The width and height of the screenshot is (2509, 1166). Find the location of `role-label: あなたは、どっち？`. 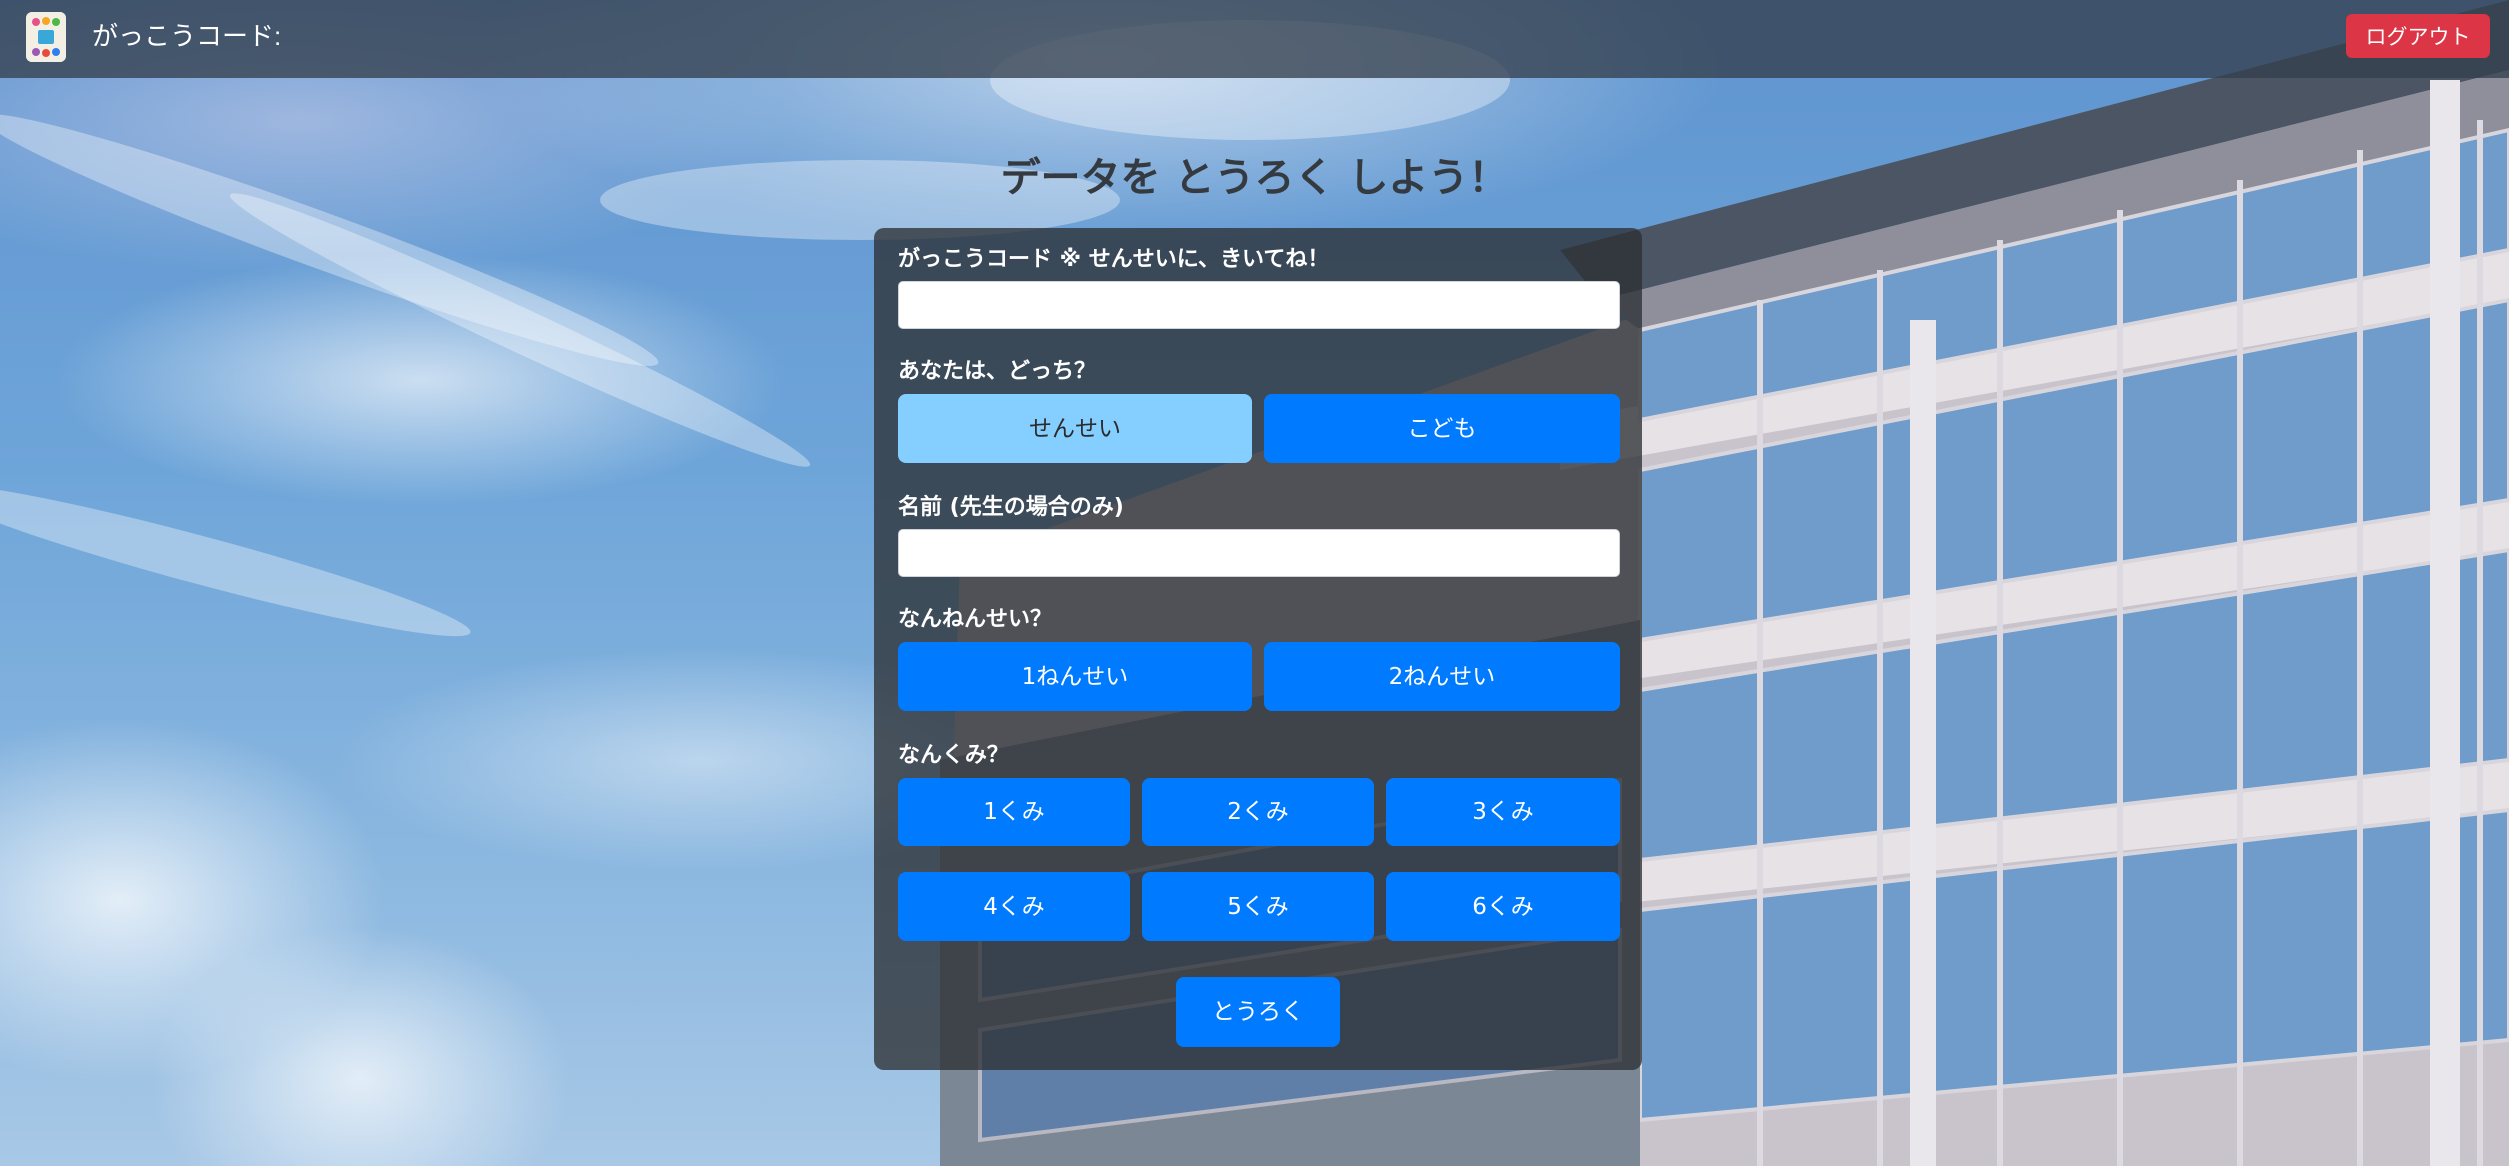

role-label: あなたは、どっち？ is located at coordinates (997, 371).